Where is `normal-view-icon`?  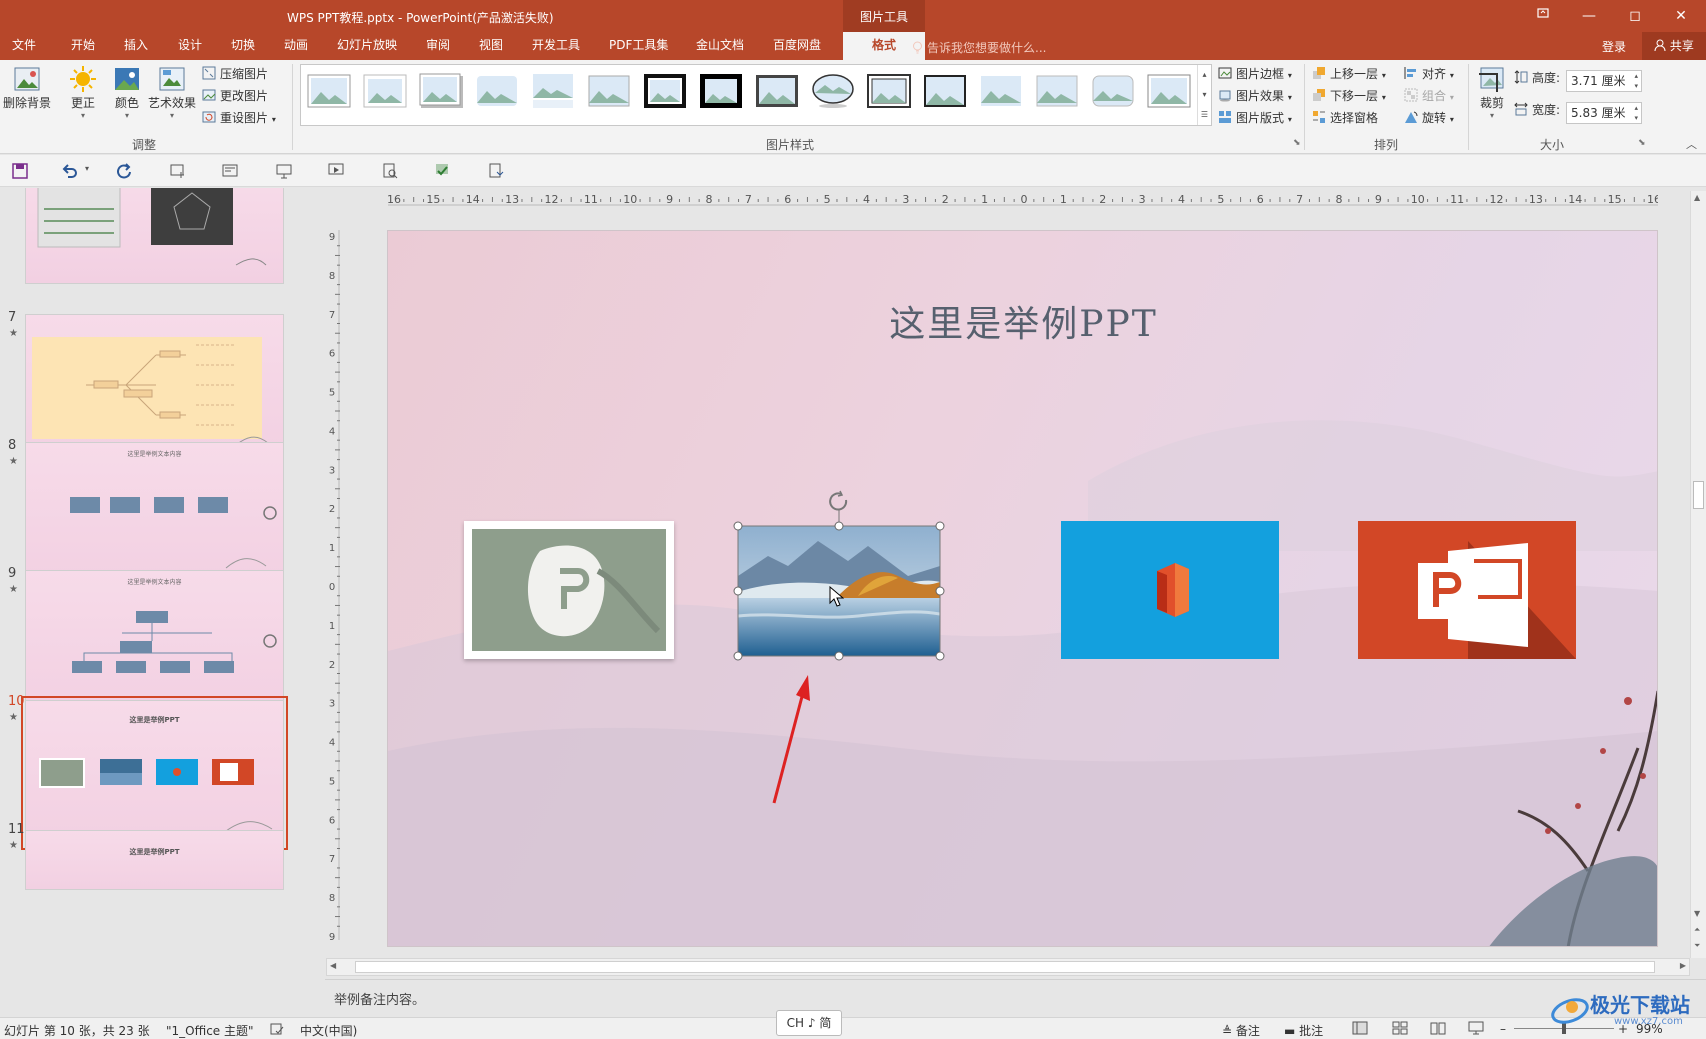
normal-view-icon is located at coordinates (1360, 1028).